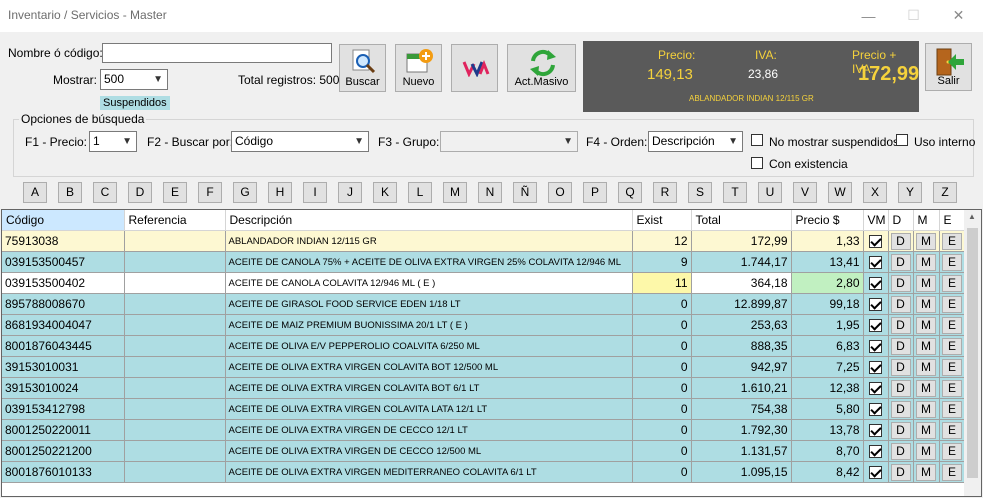  What do you see at coordinates (958, 15) in the screenshot?
I see `close-button: ✕` at bounding box center [958, 15].